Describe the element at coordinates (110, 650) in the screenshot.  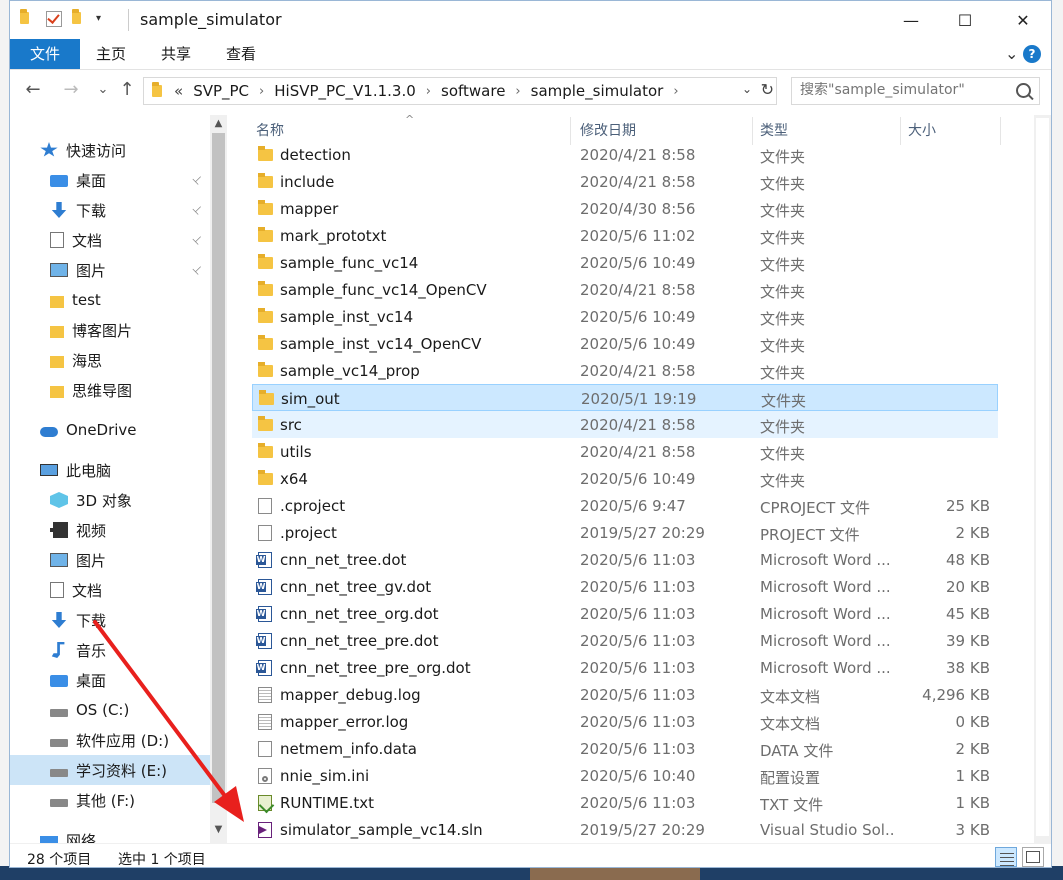
I see `sidebar-item: 音乐` at that location.